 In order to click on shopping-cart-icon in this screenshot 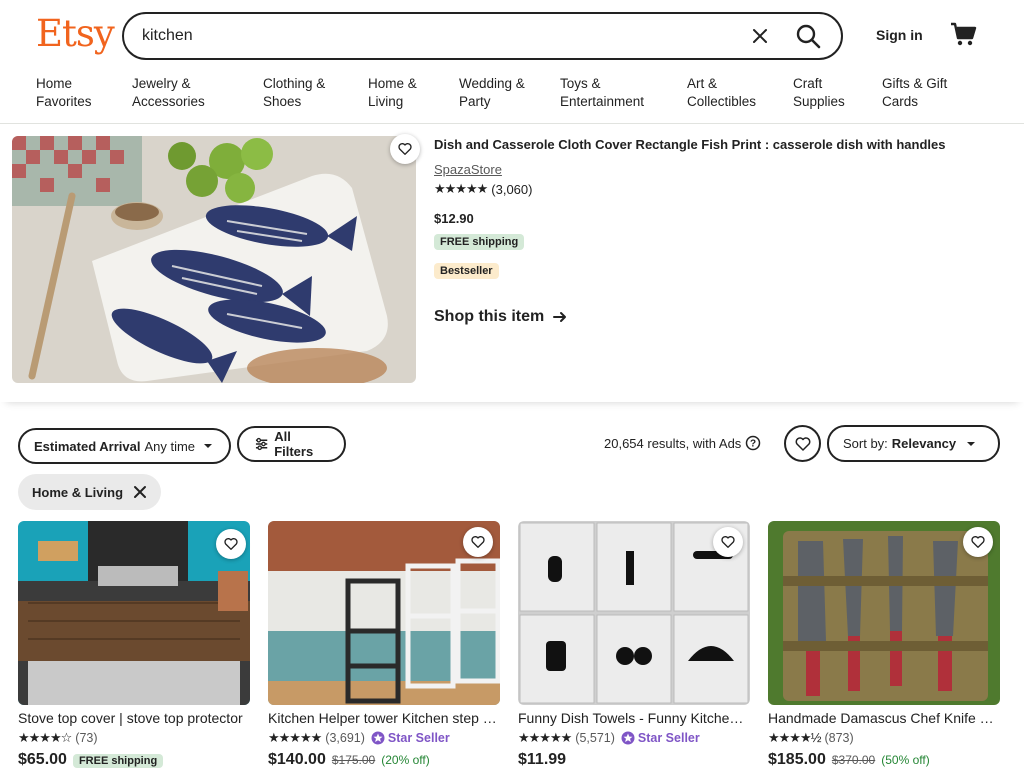, I will do `click(963, 34)`.